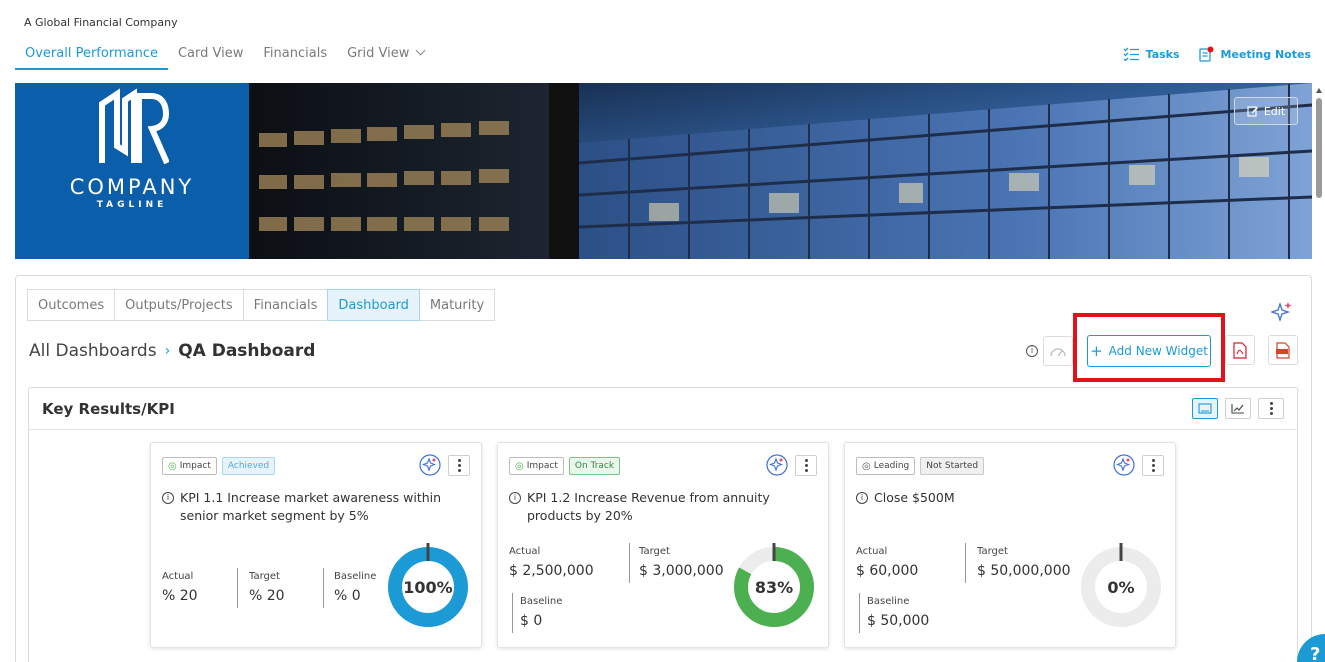  Describe the element at coordinates (285, 305) in the screenshot. I see `tab-financials-section: Financials` at that location.